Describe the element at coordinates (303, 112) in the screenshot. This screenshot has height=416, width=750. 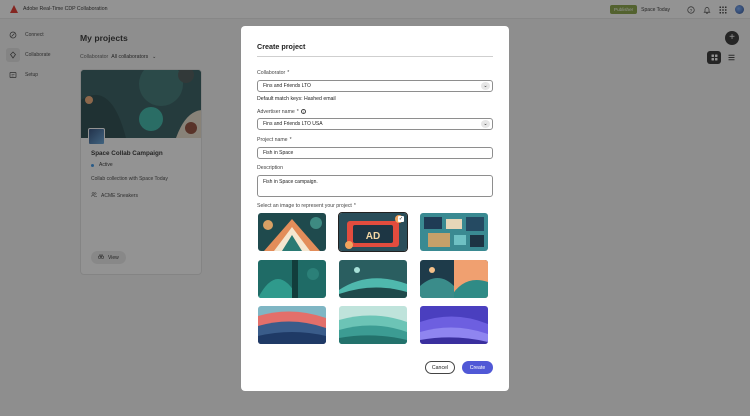
I see `info-icon: i` at that location.